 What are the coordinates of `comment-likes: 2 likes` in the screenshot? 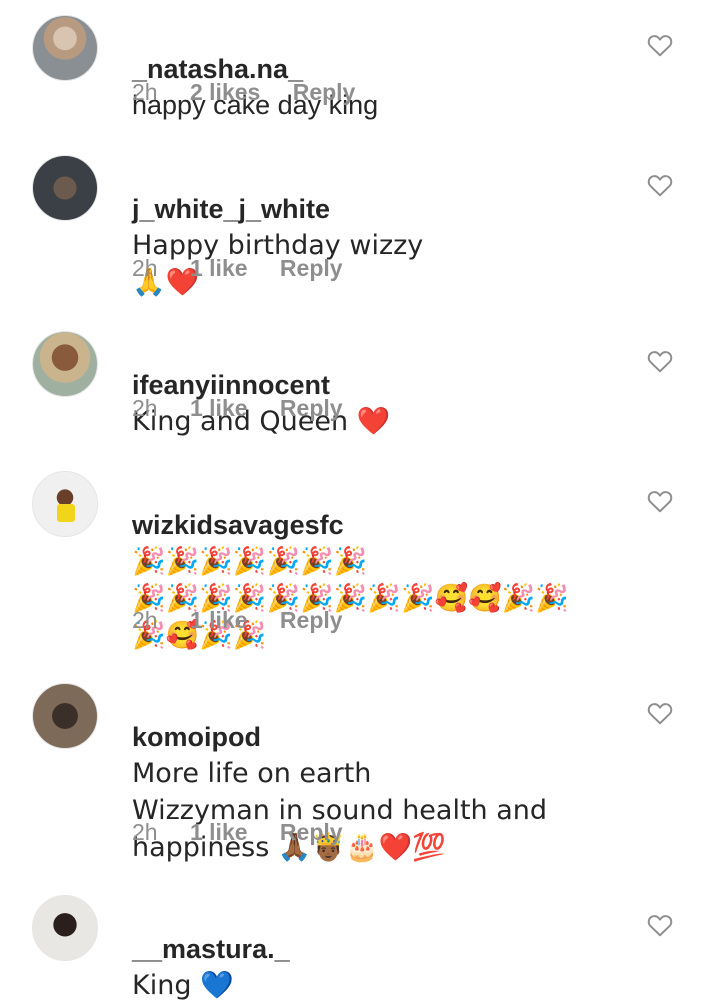 It's located at (225, 92).